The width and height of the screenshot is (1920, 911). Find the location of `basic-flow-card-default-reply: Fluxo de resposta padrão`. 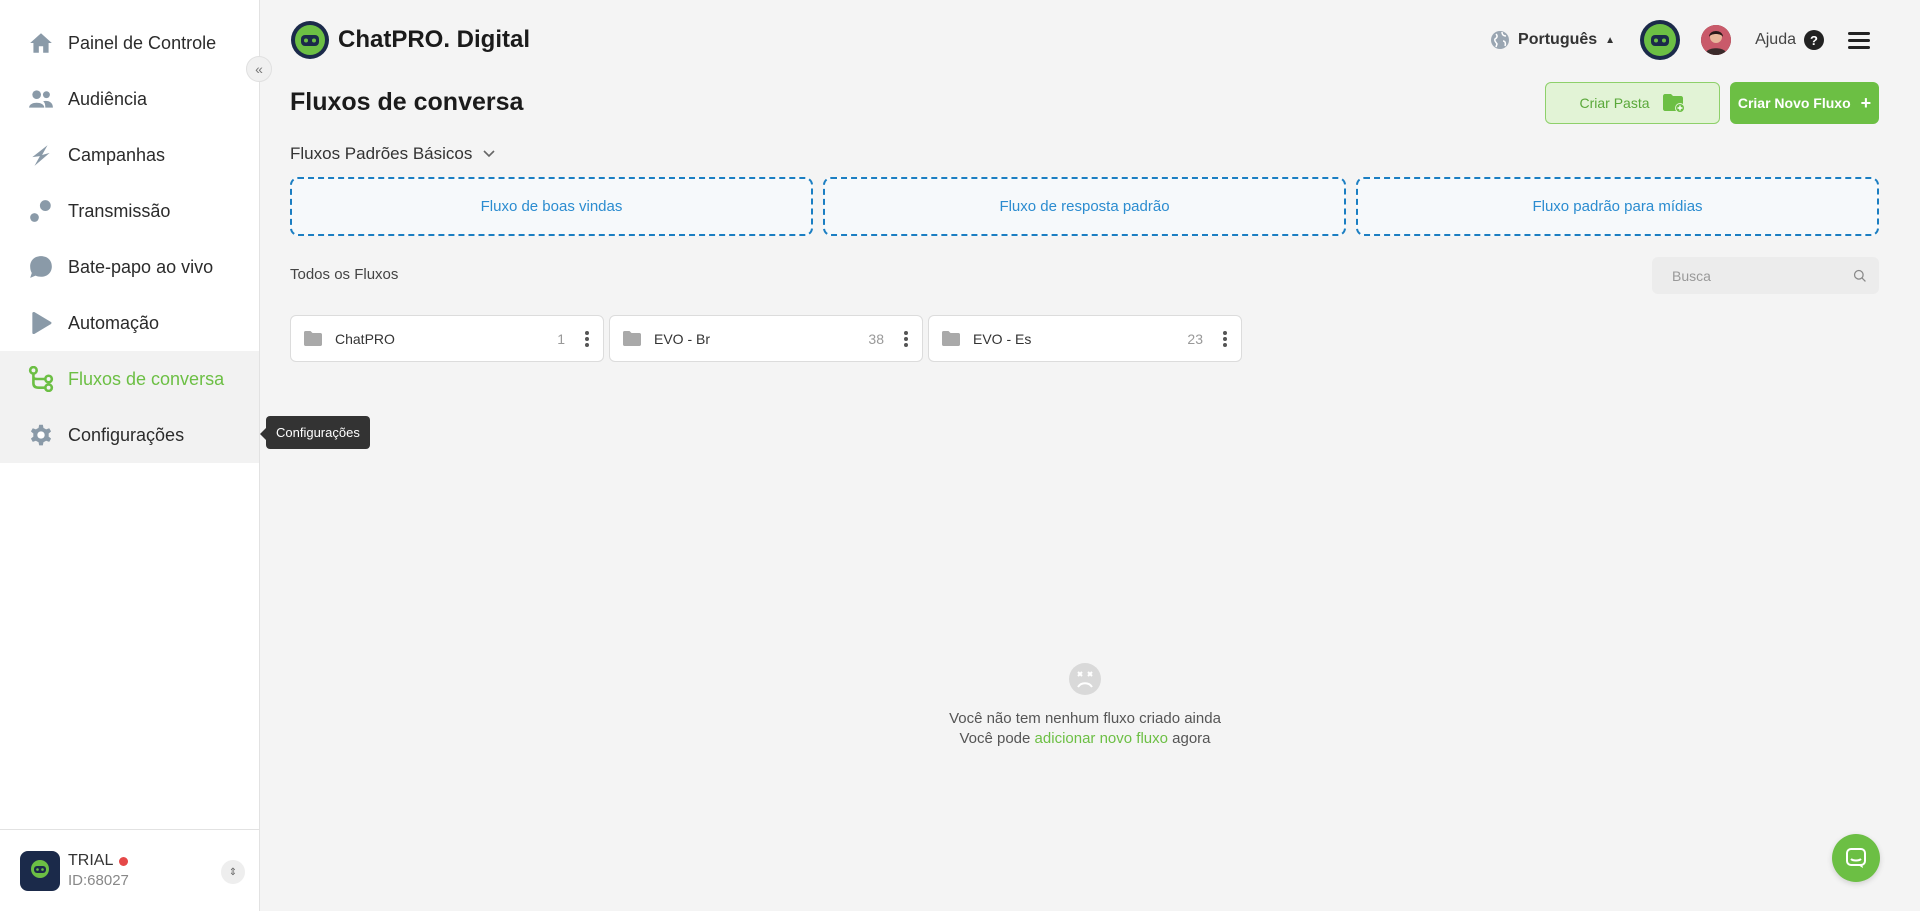

basic-flow-card-default-reply: Fluxo de resposta padrão is located at coordinates (1084, 206).